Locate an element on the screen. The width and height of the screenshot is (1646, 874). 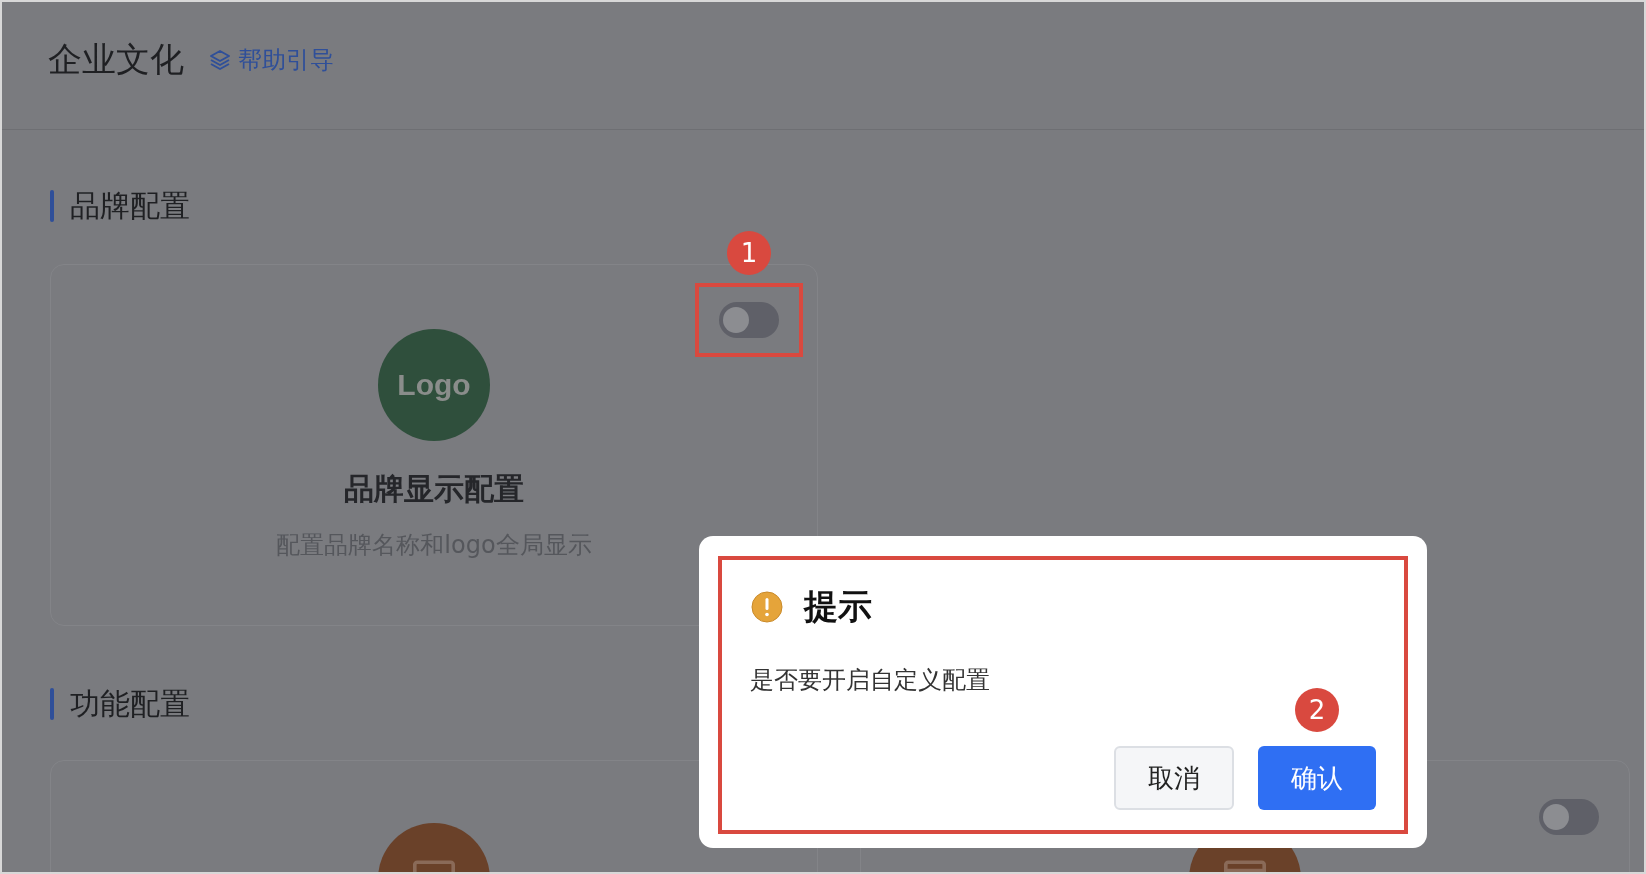
layers-icon is located at coordinates (220, 59).